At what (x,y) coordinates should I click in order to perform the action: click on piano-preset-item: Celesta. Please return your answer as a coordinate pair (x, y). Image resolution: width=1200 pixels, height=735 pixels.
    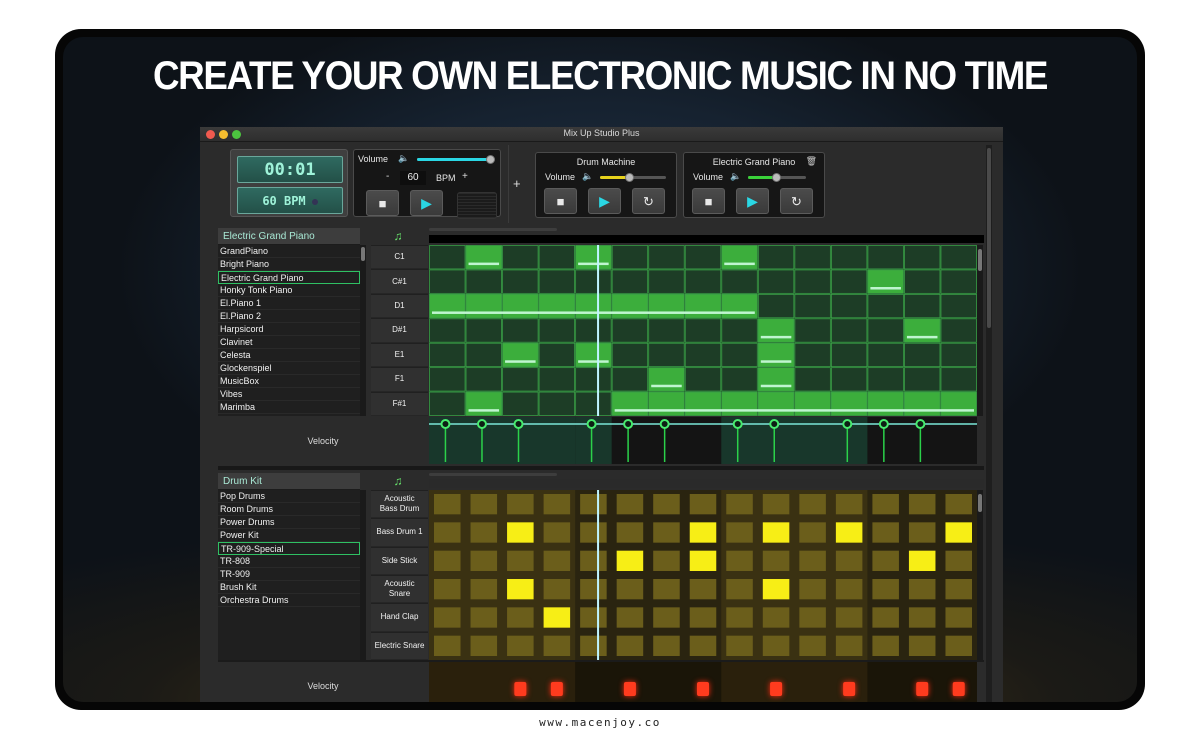
    Looking at the image, I should click on (289, 355).